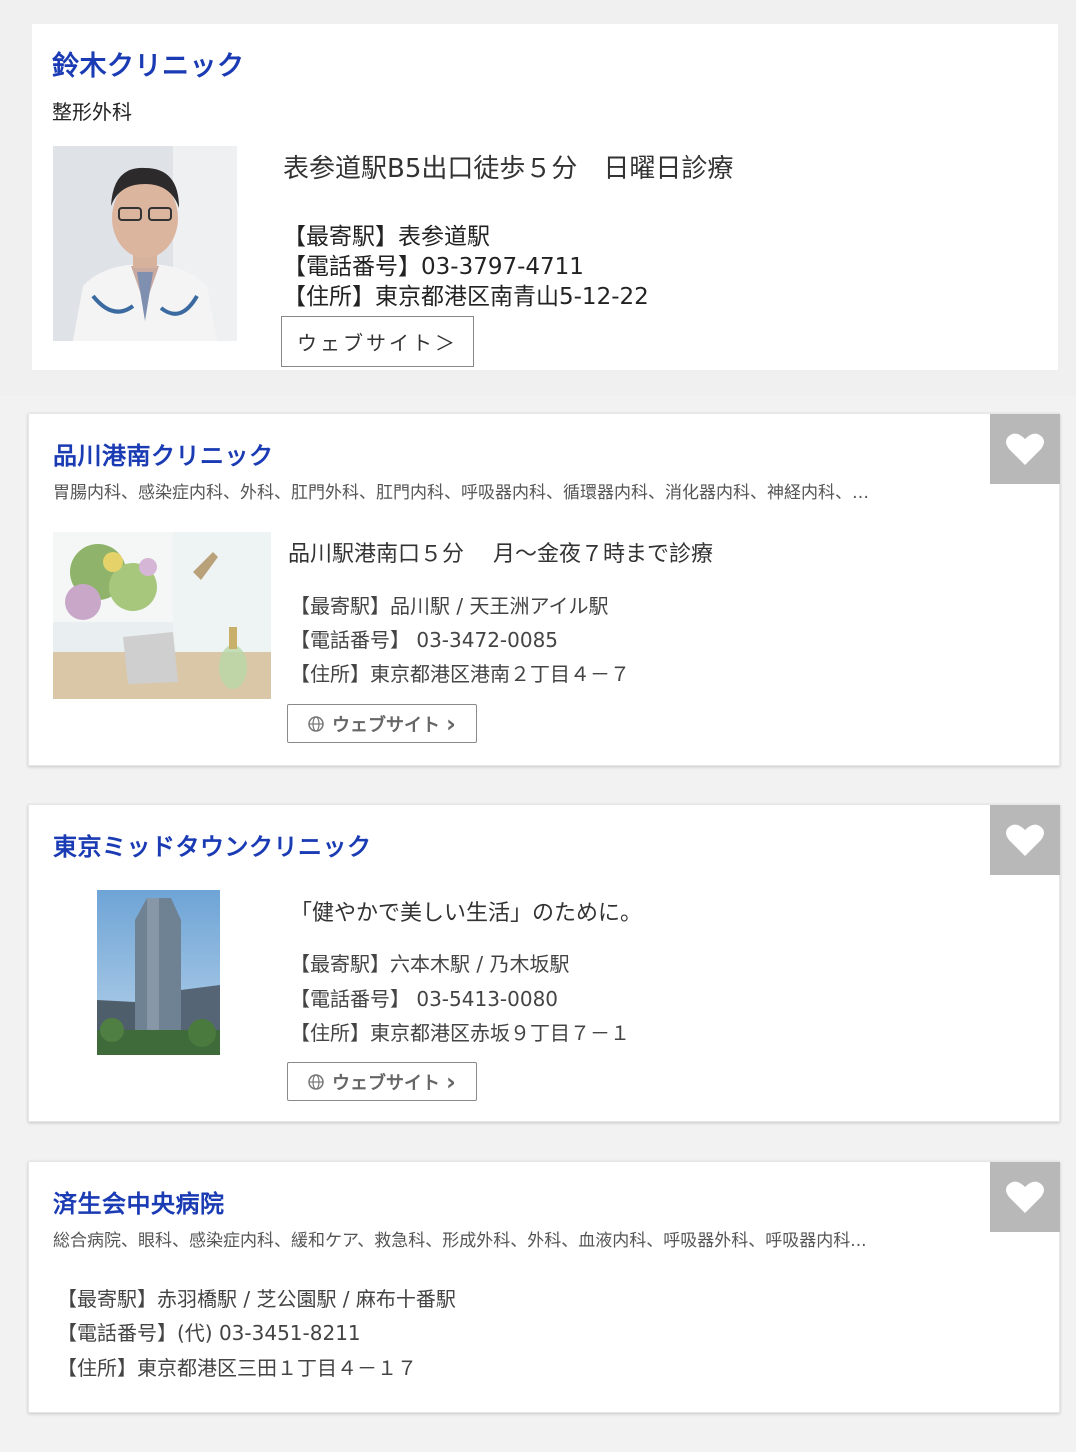 Image resolution: width=1076 pixels, height=1452 pixels. I want to click on clinic-tagline: 品川駅港南口５分 月〜金夜７時まで診療, so click(500, 554).